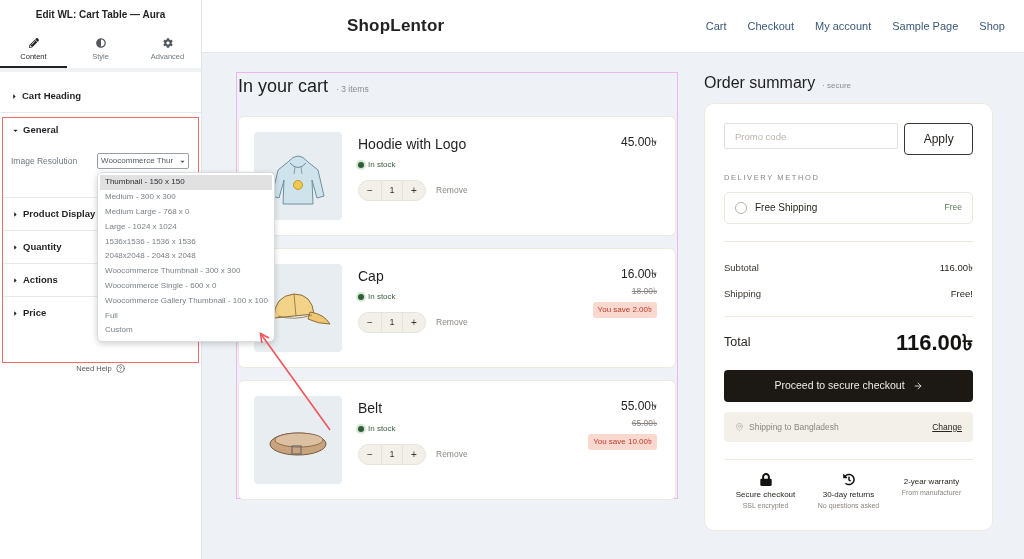 The image size is (1024, 559). What do you see at coordinates (35, 130) in the screenshot?
I see `section-header: General` at bounding box center [35, 130].